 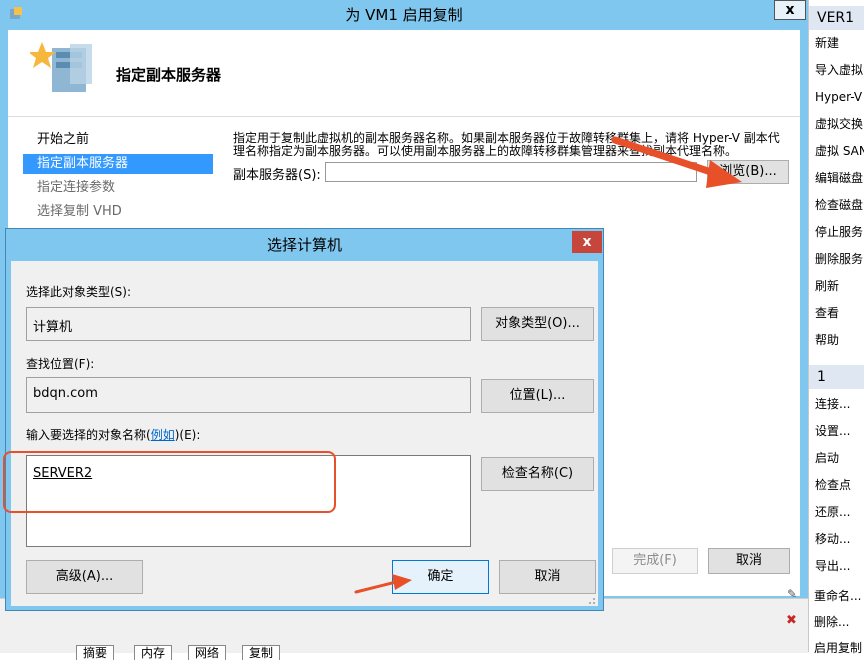 I want to click on delete-icon: ✖, so click(x=791, y=620).